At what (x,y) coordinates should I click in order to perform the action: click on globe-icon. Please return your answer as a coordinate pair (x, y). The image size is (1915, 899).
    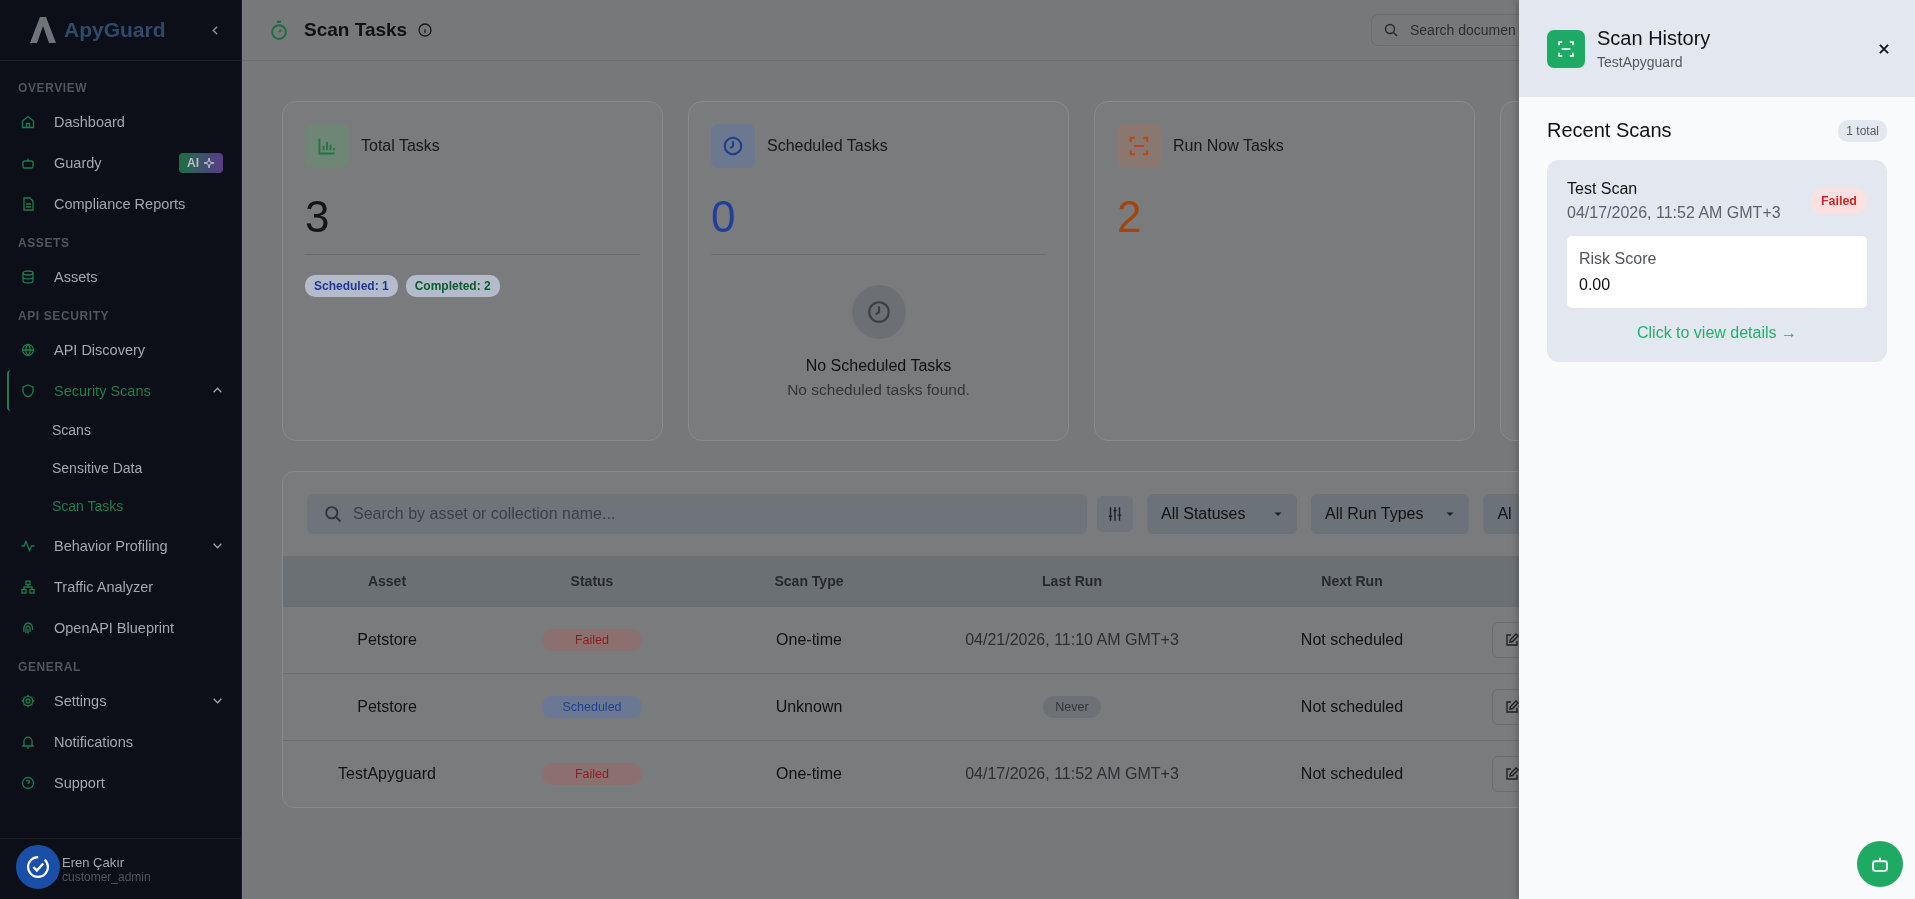
    Looking at the image, I should click on (28, 349).